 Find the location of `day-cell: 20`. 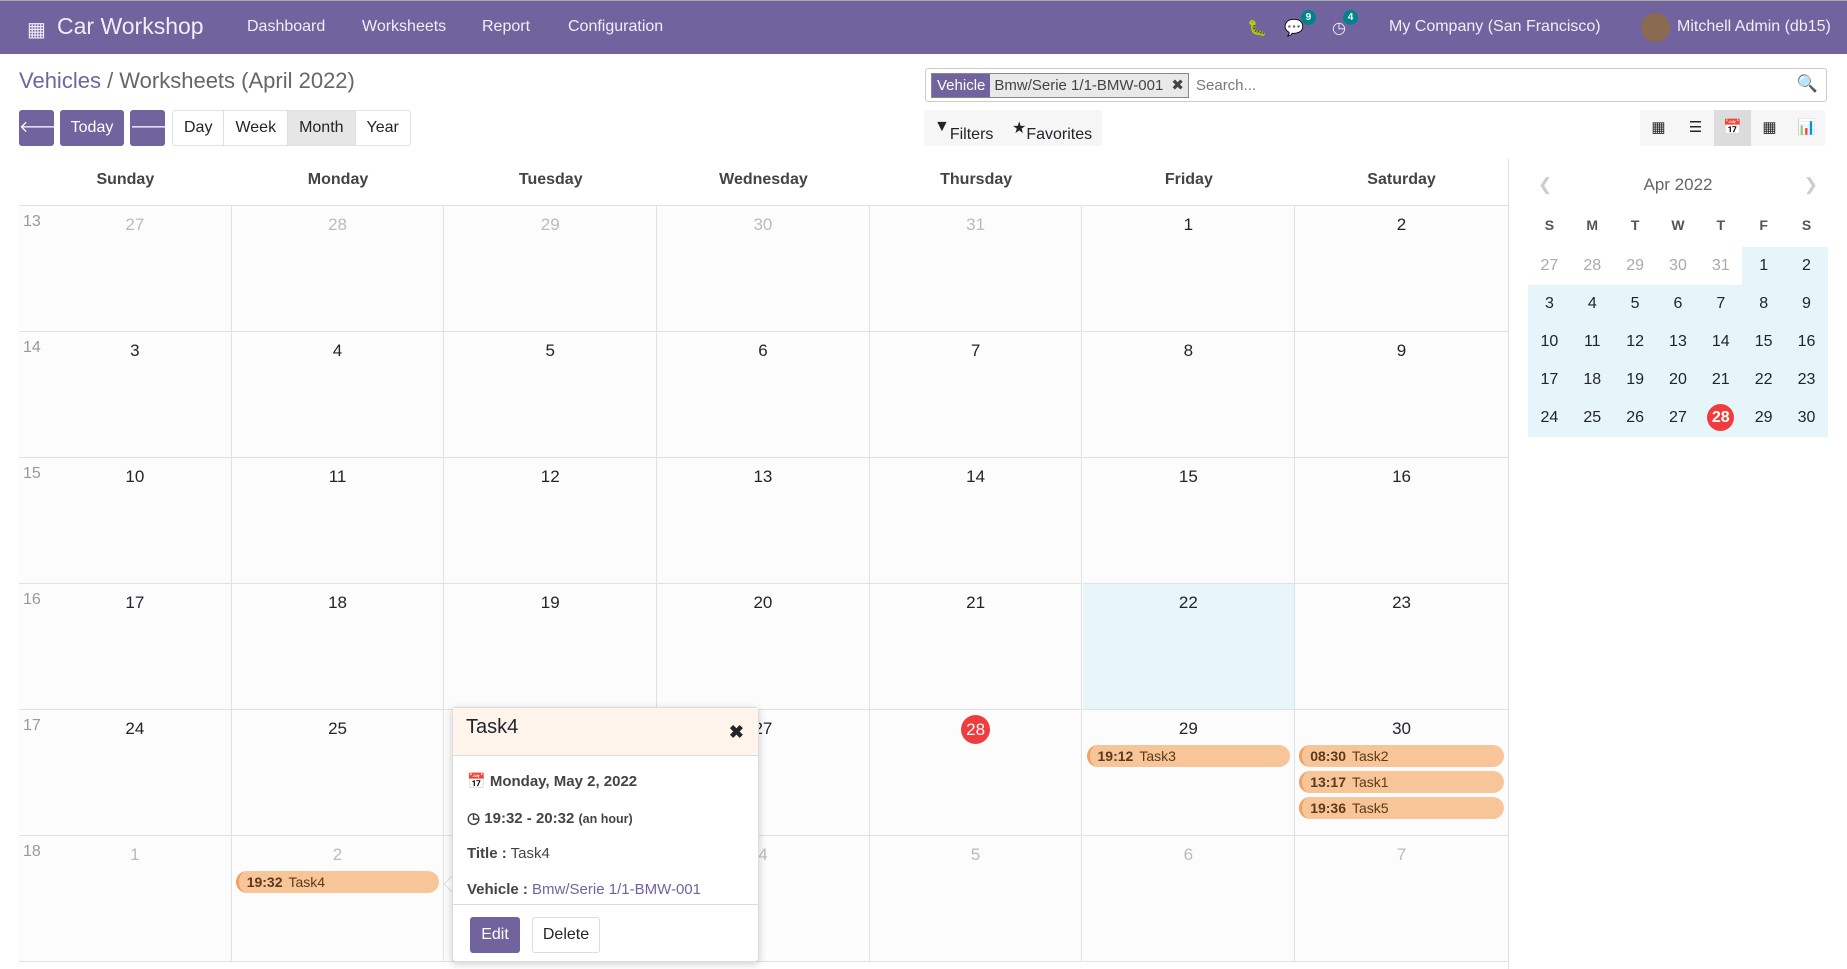

day-cell: 20 is located at coordinates (763, 647).